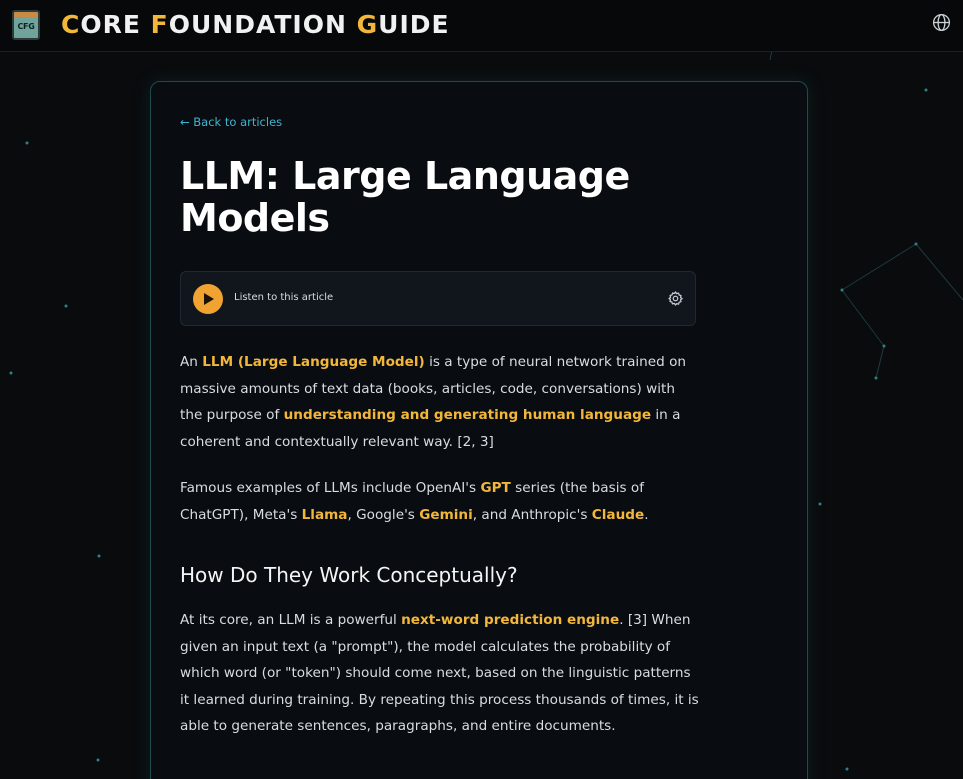 The image size is (963, 779). I want to click on gear-icon, so click(675, 298).